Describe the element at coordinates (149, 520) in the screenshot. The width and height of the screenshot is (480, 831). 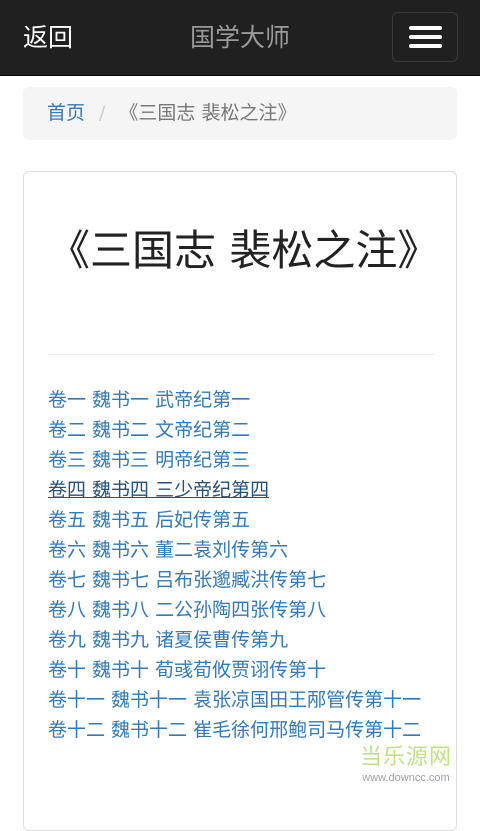
I see `chapter-link: 卷五 魏书五 后妃传第五` at that location.